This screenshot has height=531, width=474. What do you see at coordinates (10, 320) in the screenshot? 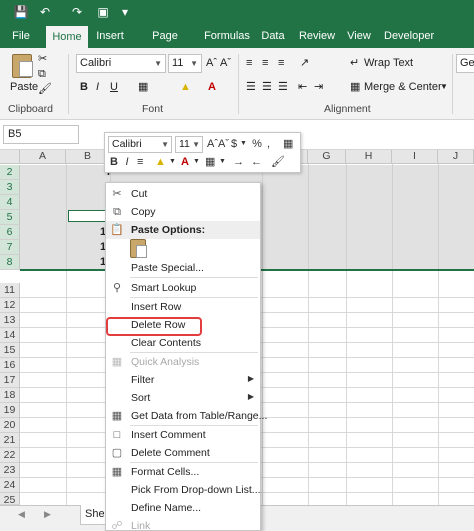
I see `row-header-13: 13` at bounding box center [10, 320].